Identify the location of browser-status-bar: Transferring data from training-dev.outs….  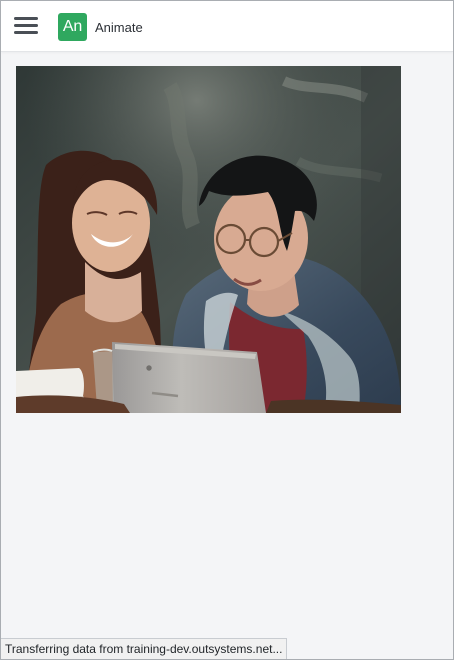
(144, 648).